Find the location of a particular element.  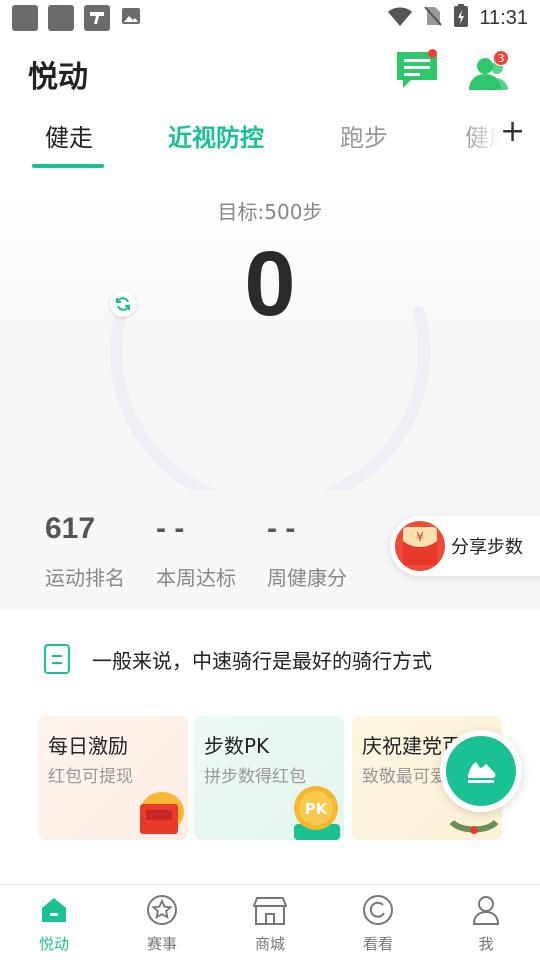

step-count: 0 is located at coordinates (270, 284).